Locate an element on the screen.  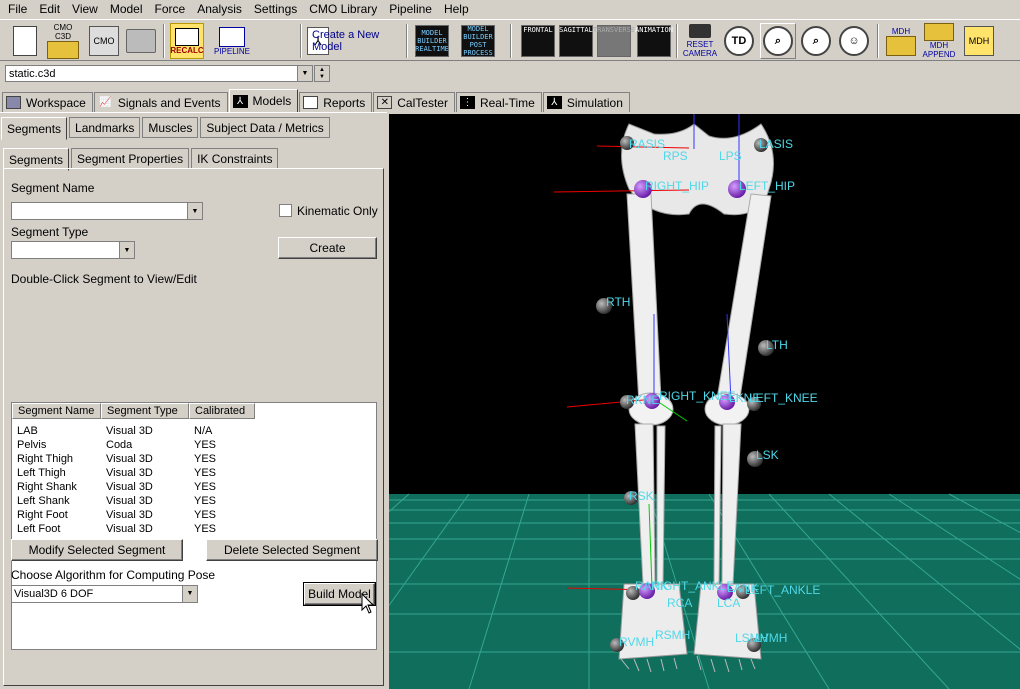
column-segment-name: Segment Name is located at coordinates (56, 411).